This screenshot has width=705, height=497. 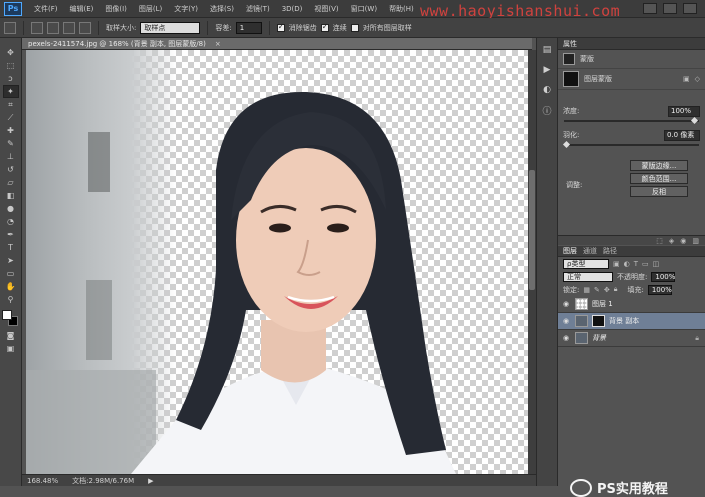 What do you see at coordinates (10, 27) in the screenshot?
I see `magic-wand-preset-icon` at bounding box center [10, 27].